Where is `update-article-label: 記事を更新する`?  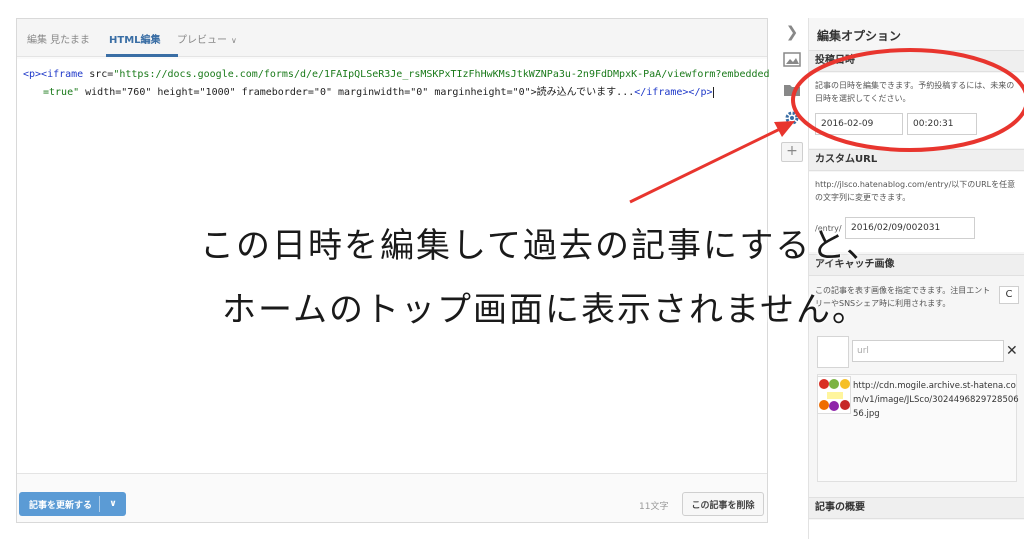
update-article-label: 記事を更新する is located at coordinates (61, 505).